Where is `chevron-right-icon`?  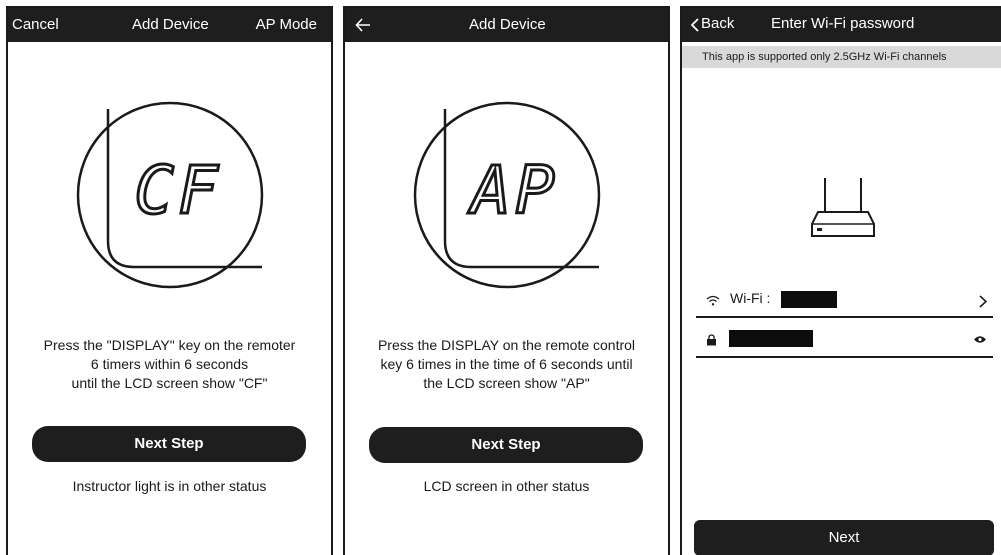
chevron-right-icon is located at coordinates (983, 301).